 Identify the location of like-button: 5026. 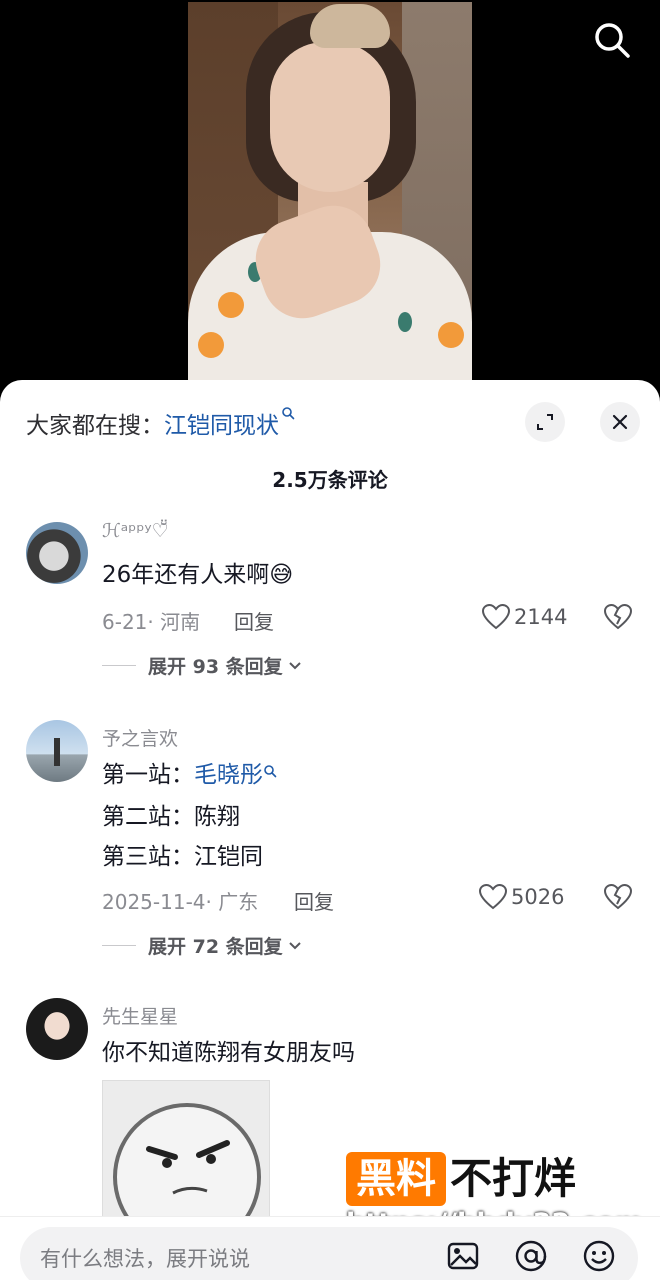
(521, 897).